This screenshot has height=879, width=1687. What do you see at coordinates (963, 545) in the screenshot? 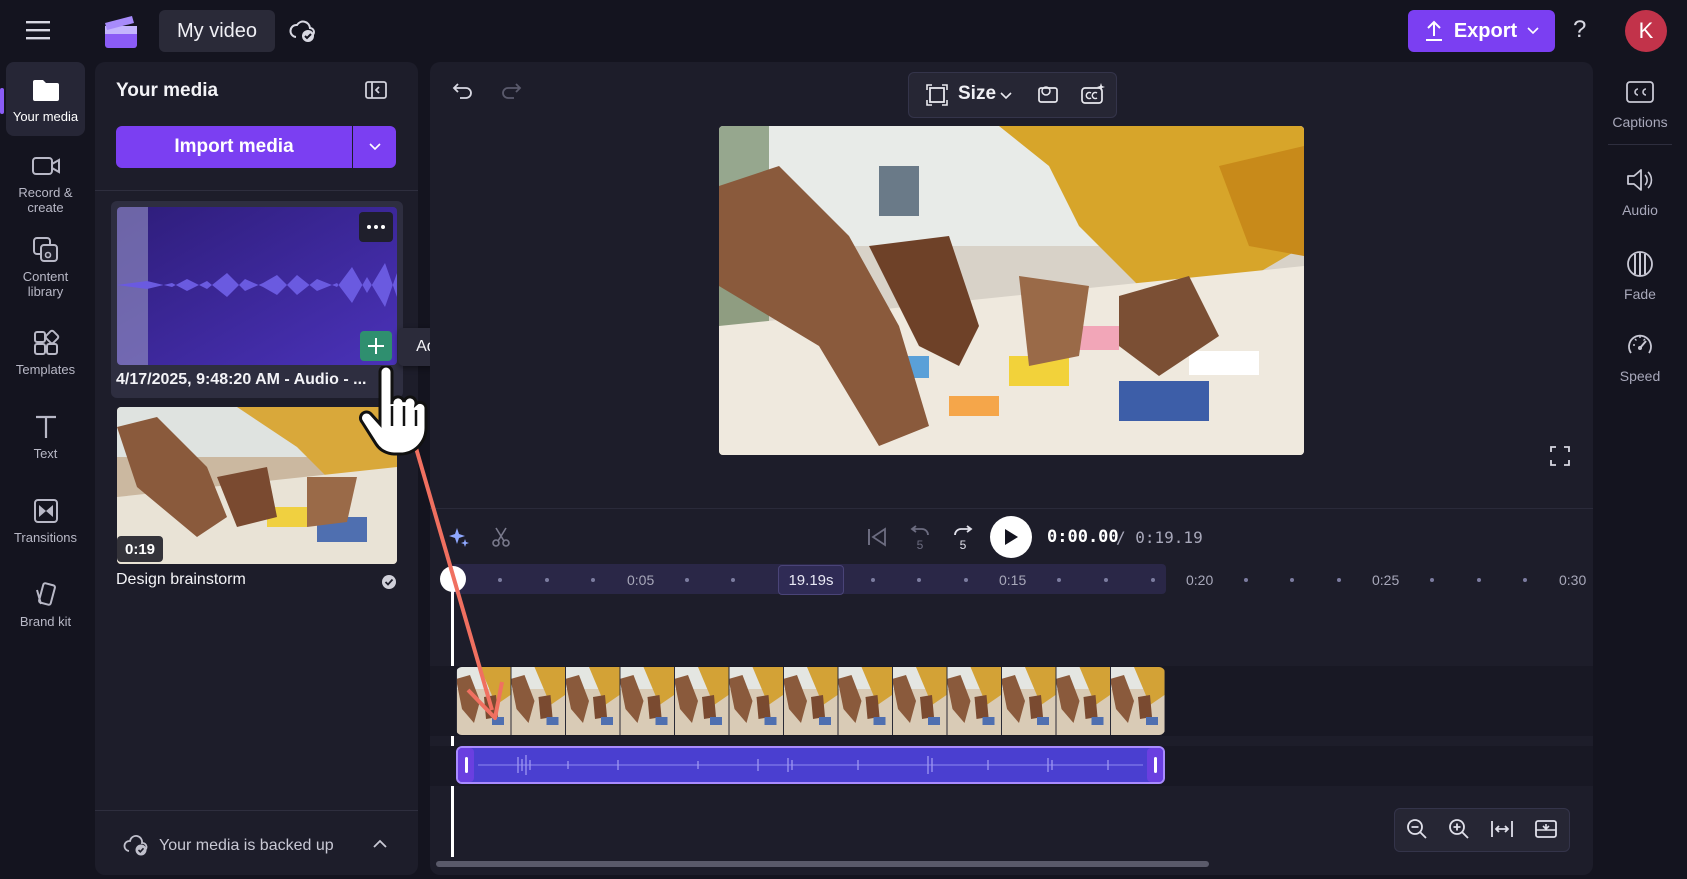
I see `forward-seconds: 5` at bounding box center [963, 545].